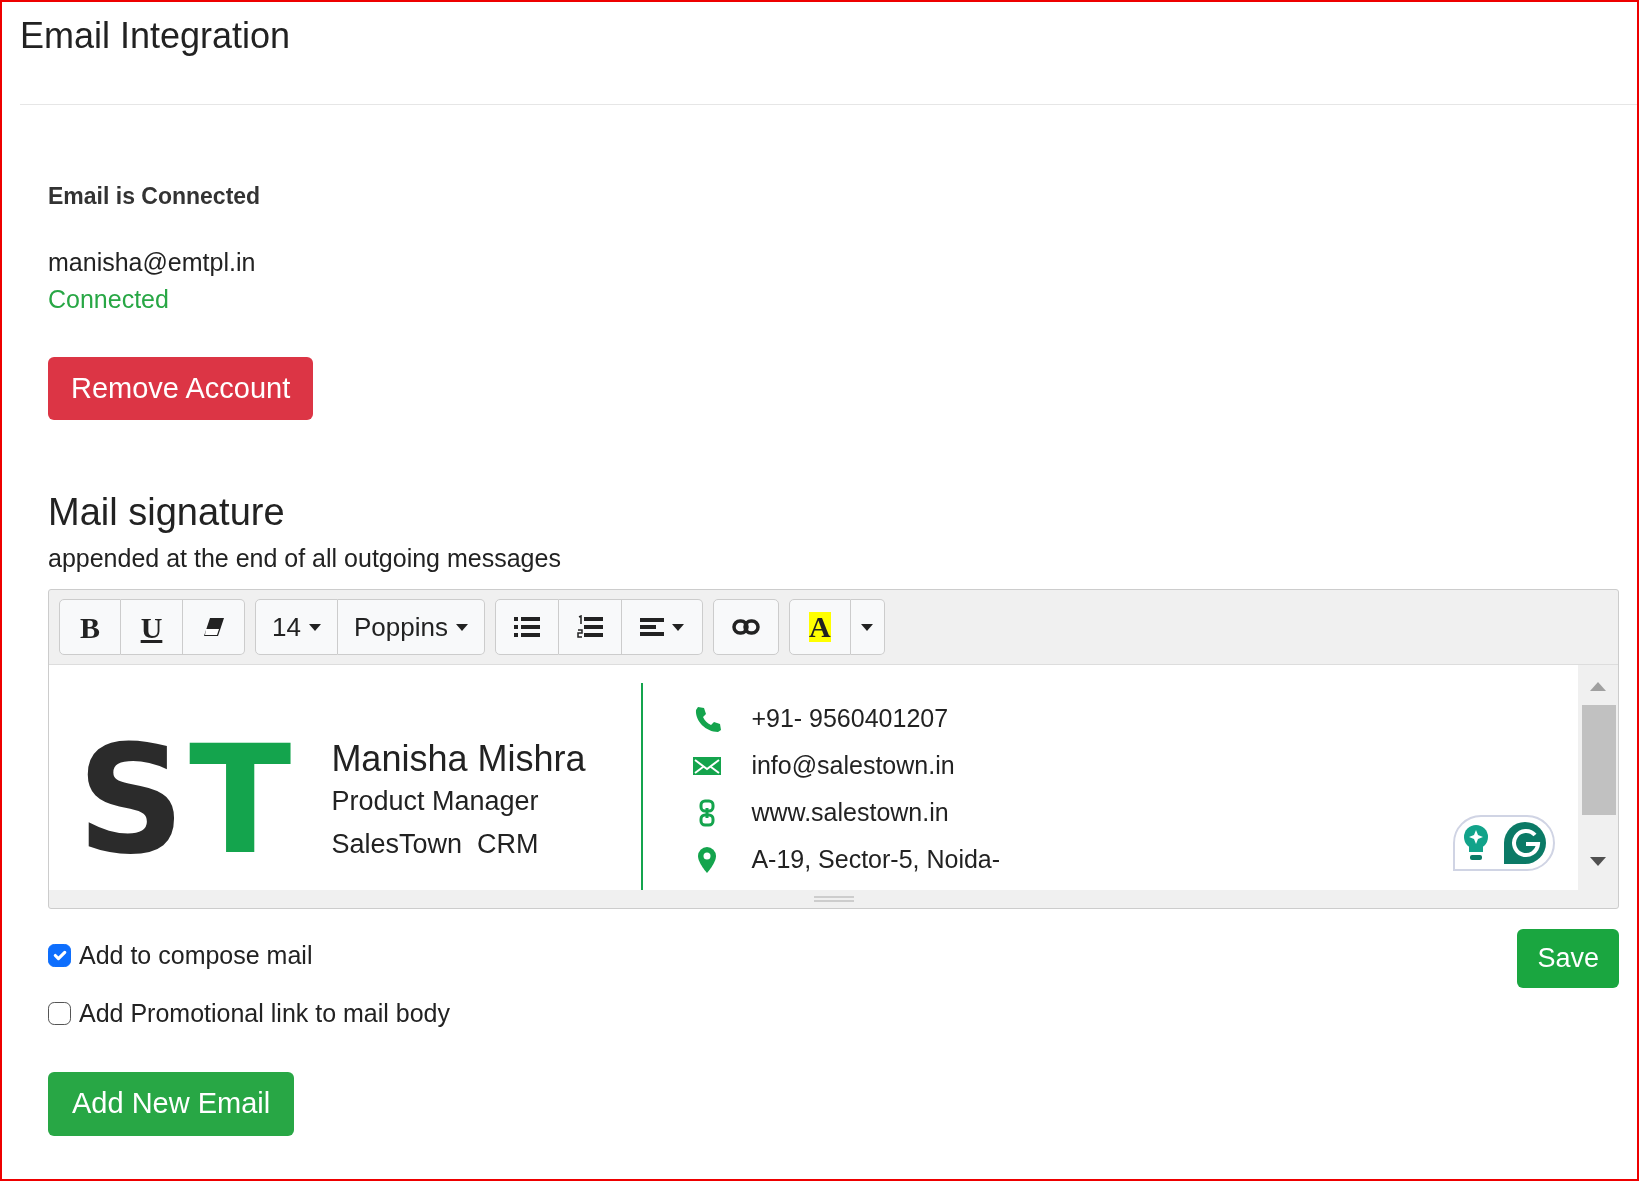 The image size is (1639, 1181). I want to click on bulleted-list-icon, so click(526, 627).